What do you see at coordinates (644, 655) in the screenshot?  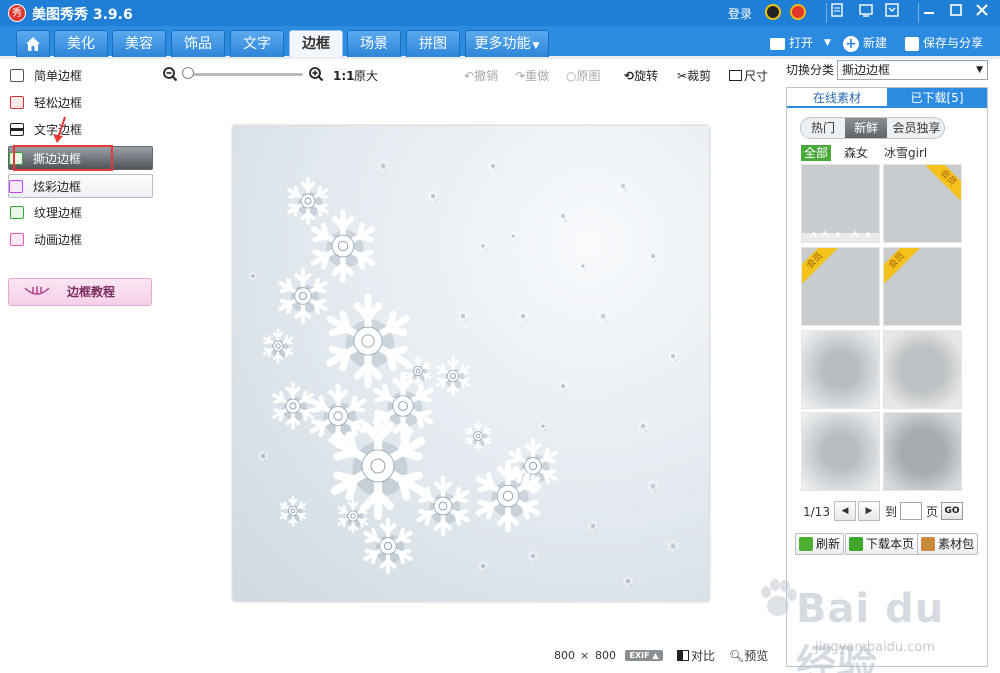 I see `exif-button: EXIF ▲` at bounding box center [644, 655].